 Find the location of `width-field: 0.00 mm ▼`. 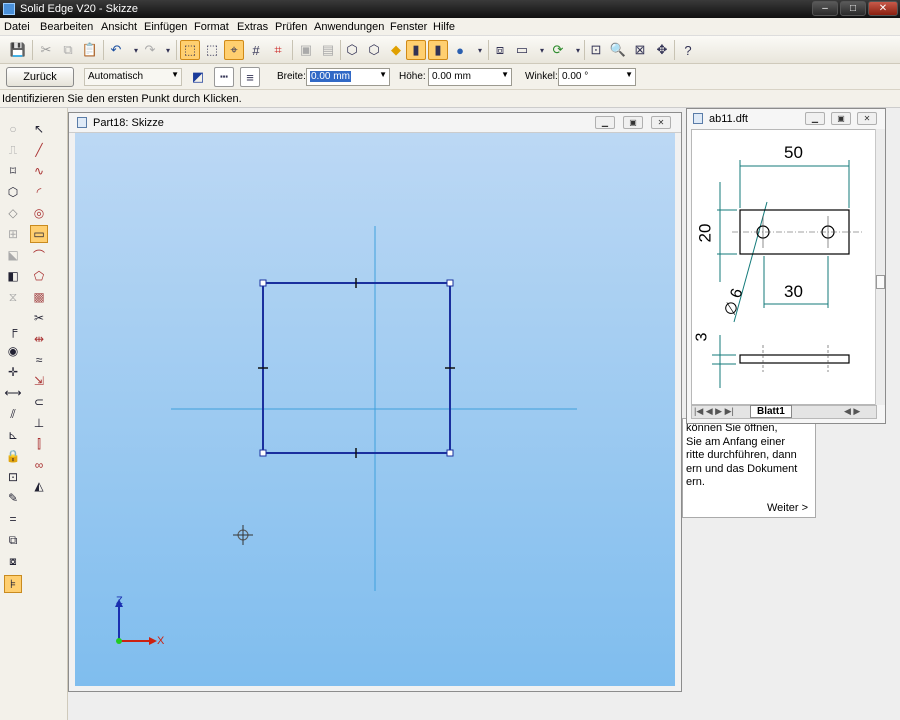

width-field: 0.00 mm ▼ is located at coordinates (348, 77).